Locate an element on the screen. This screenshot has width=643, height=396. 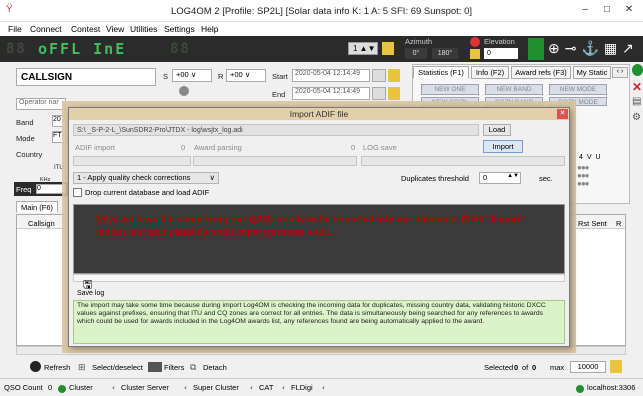
end-label: End is located at coordinates (279, 94).